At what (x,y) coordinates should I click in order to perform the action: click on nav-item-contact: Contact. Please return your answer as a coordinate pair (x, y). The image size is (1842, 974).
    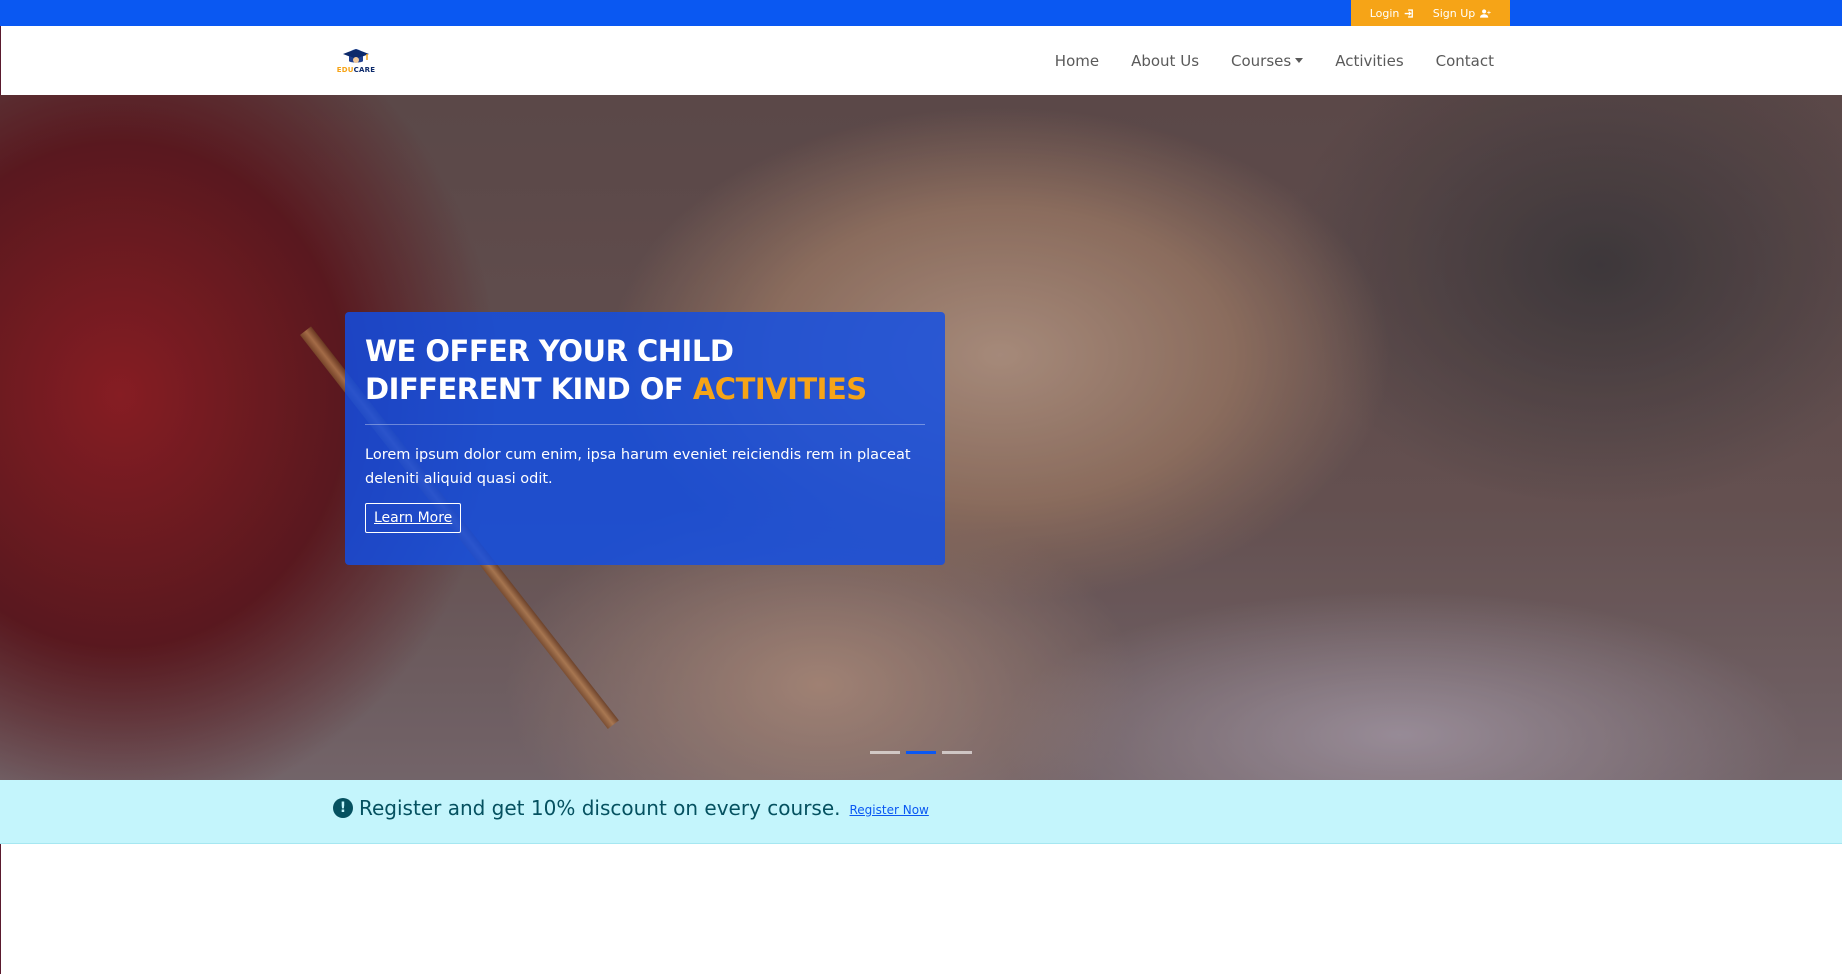
    Looking at the image, I should click on (1465, 61).